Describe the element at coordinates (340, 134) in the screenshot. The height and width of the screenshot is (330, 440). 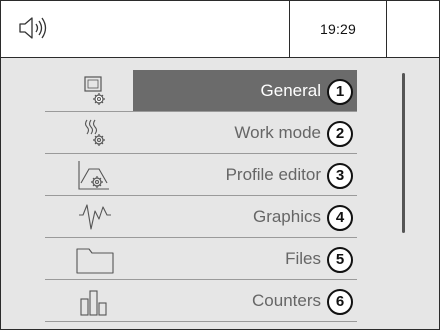
I see `menu-item-number: 2` at that location.